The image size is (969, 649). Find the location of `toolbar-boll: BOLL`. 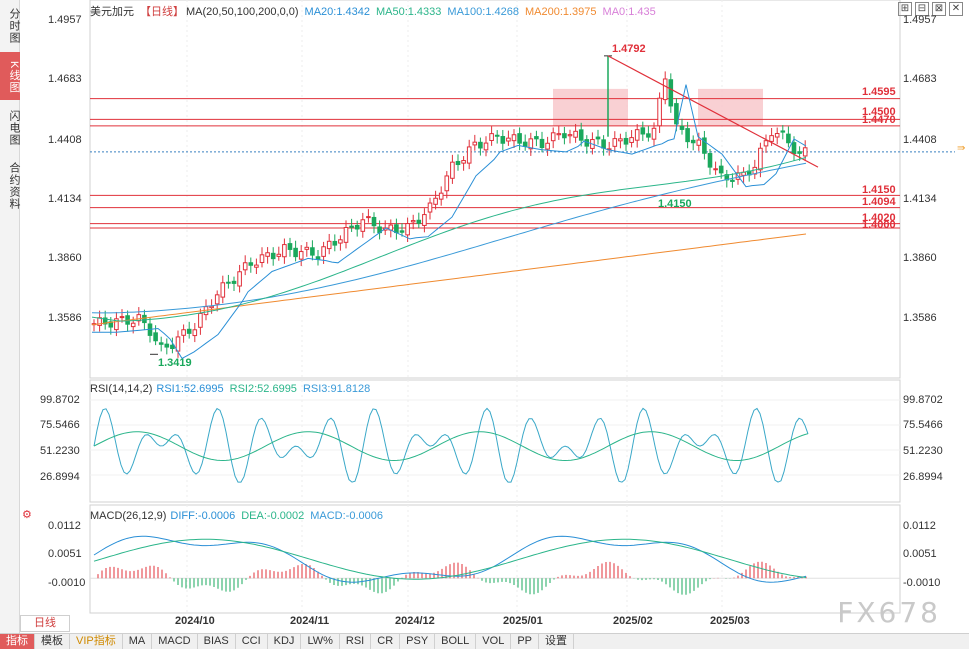

toolbar-boll: BOLL is located at coordinates (456, 641).